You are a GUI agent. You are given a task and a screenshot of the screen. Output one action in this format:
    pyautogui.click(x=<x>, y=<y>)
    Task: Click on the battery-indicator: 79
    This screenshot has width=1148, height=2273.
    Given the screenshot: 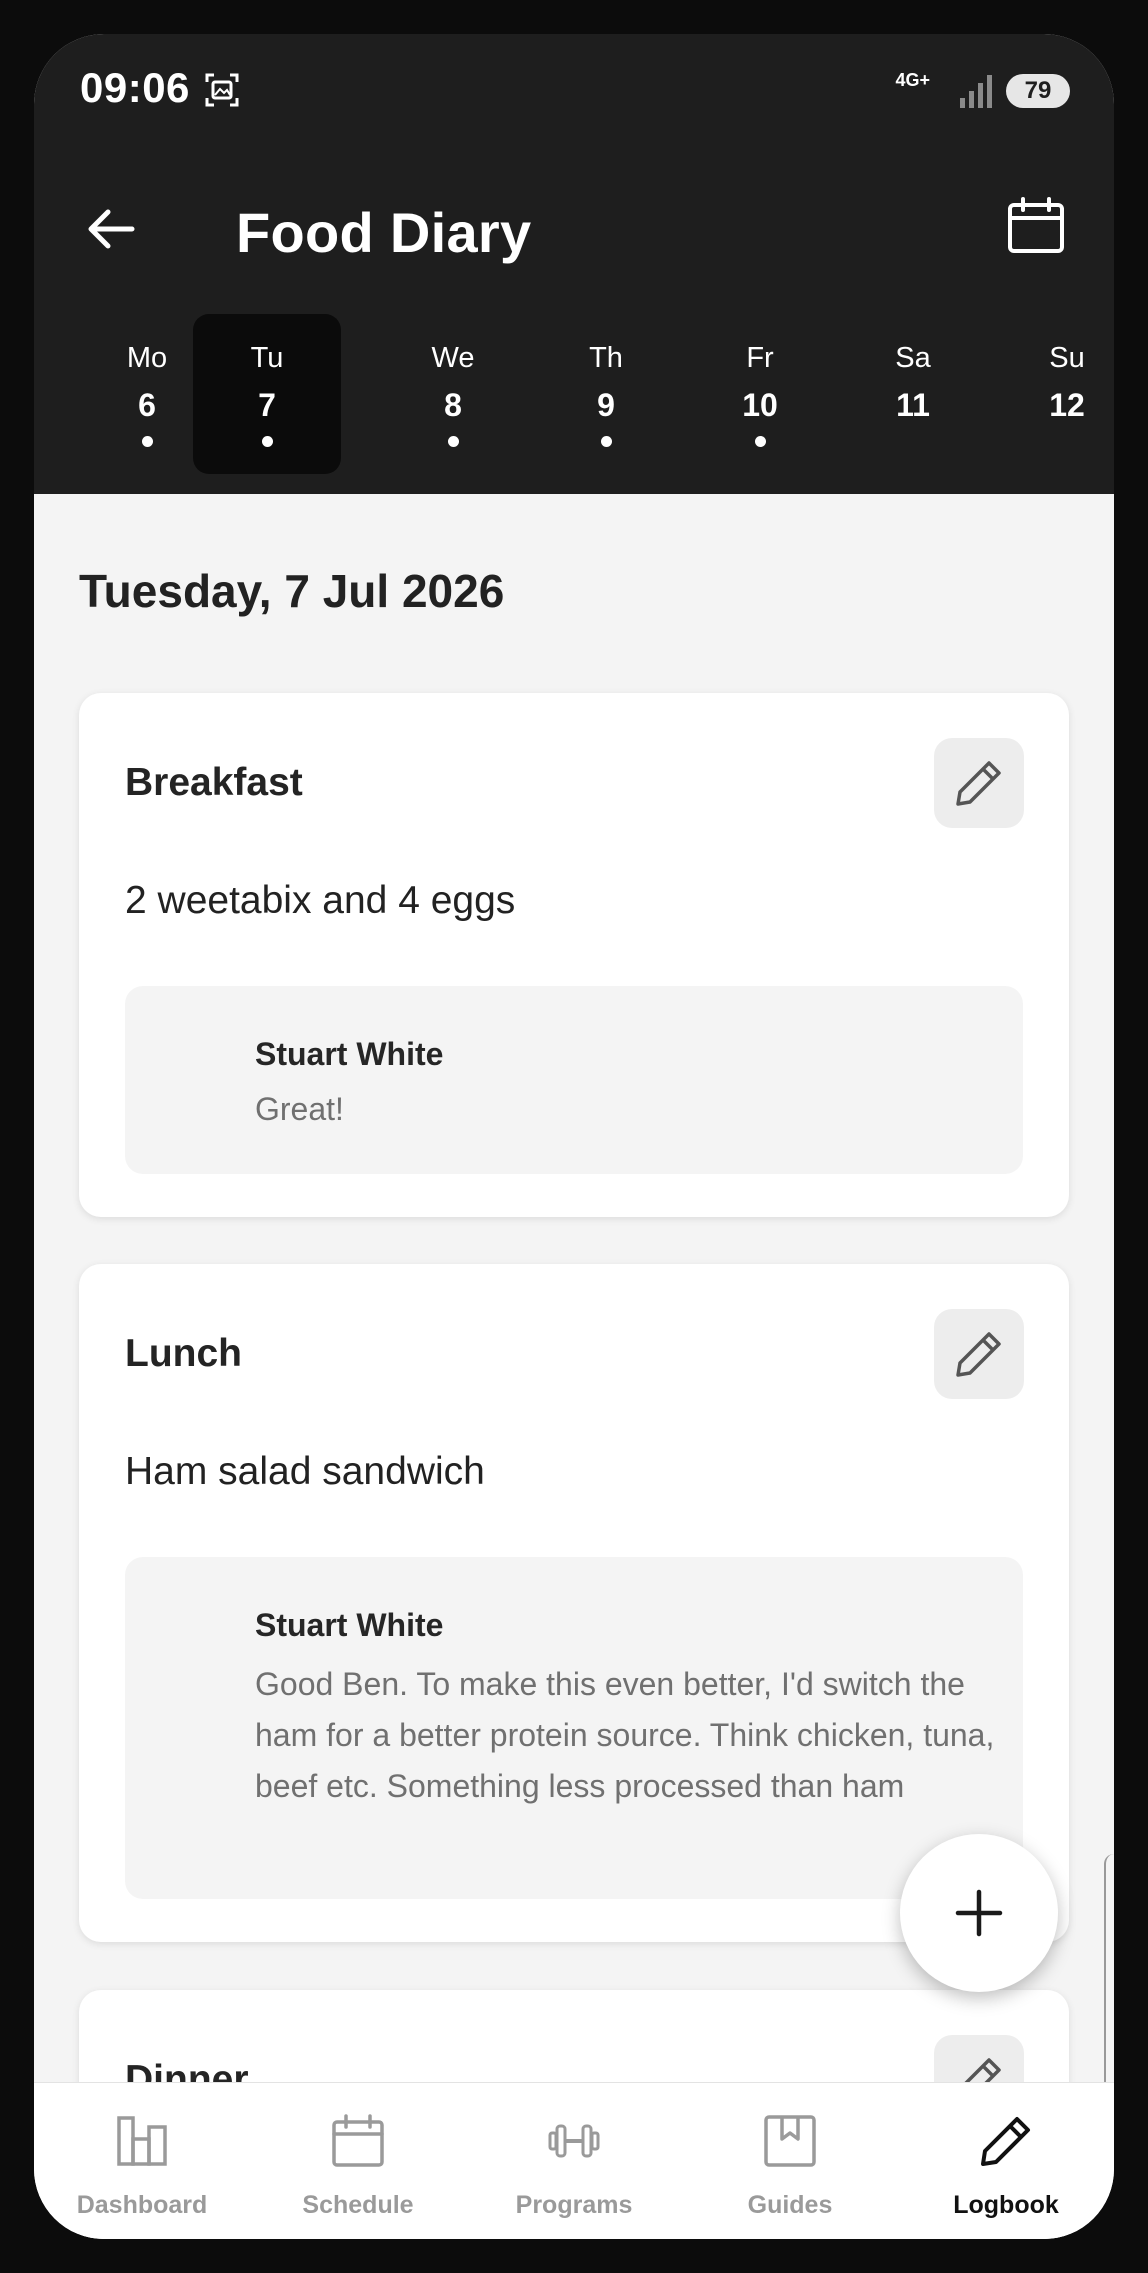 What is the action you would take?
    pyautogui.click(x=1038, y=91)
    